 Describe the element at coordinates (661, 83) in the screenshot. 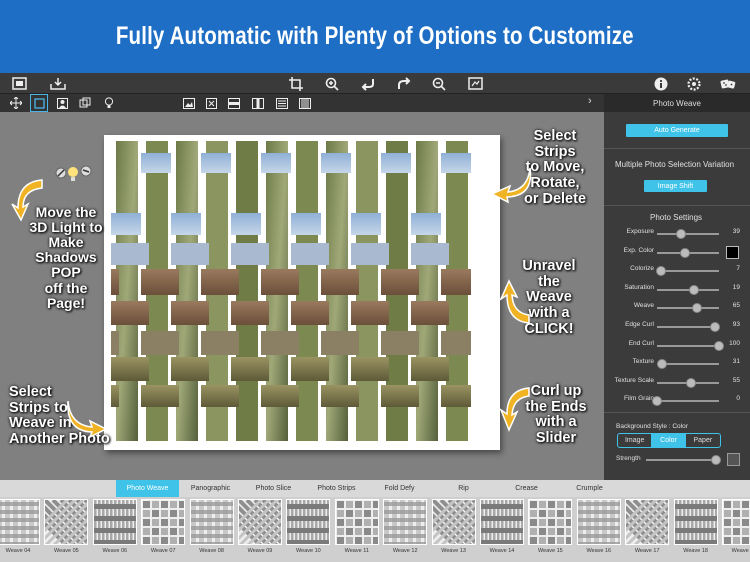

I see `info-icon` at that location.